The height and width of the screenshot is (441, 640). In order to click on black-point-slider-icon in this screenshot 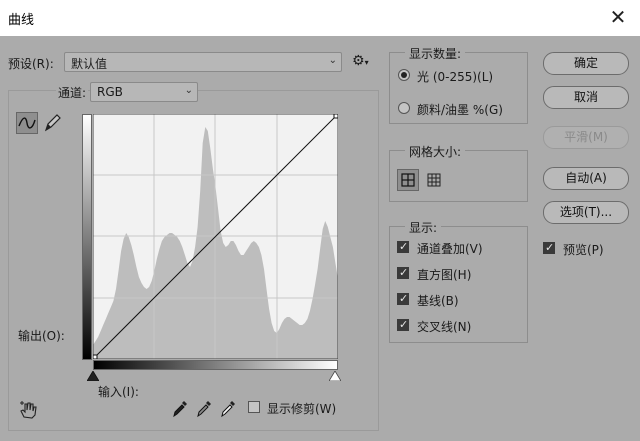, I will do `click(93, 376)`.